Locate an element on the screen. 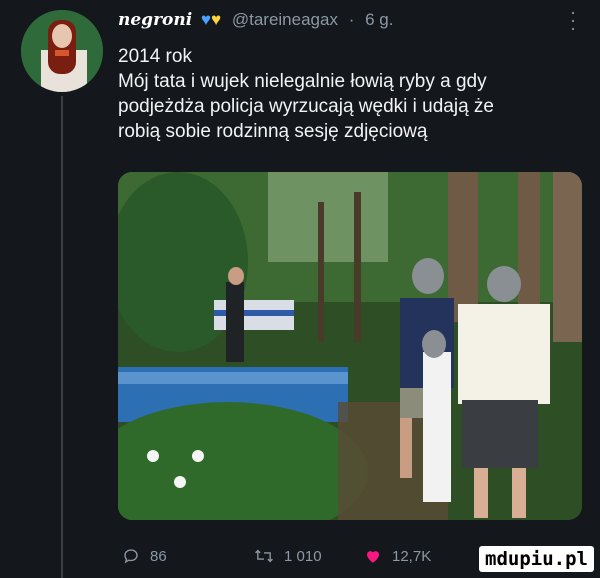 This screenshot has height=578, width=600. like-button: 12,7K is located at coordinates (397, 556).